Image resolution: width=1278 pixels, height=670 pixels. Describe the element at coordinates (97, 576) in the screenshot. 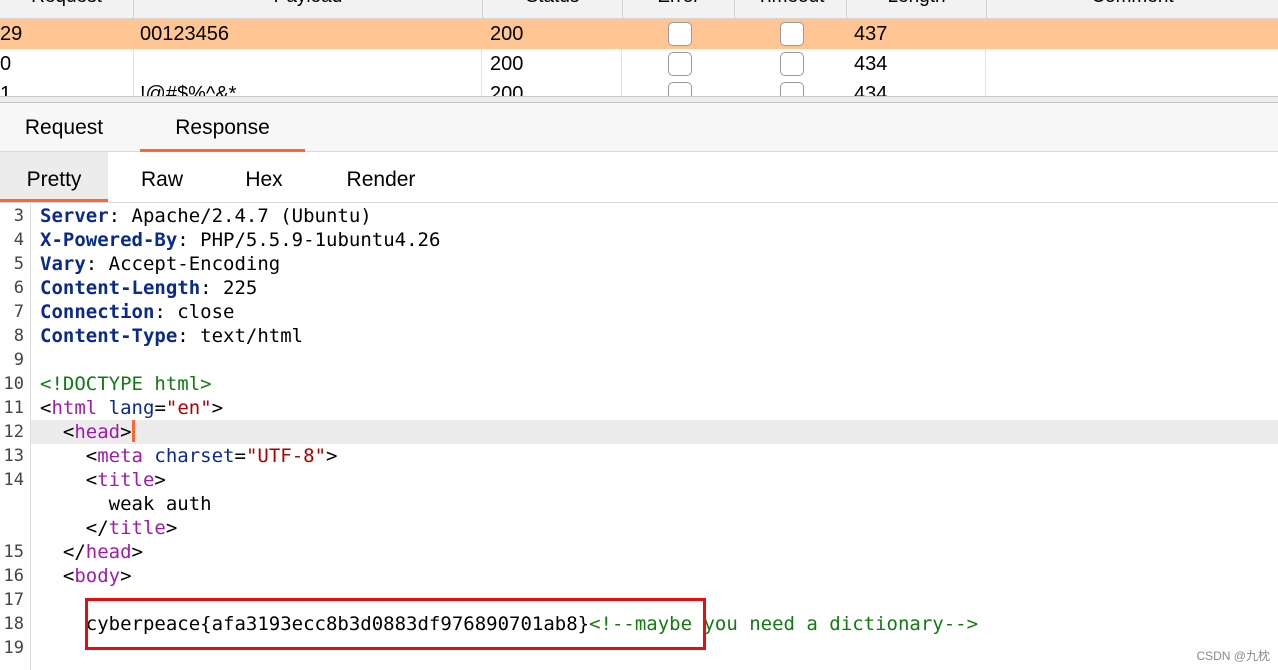

I see `body-tag: body` at that location.